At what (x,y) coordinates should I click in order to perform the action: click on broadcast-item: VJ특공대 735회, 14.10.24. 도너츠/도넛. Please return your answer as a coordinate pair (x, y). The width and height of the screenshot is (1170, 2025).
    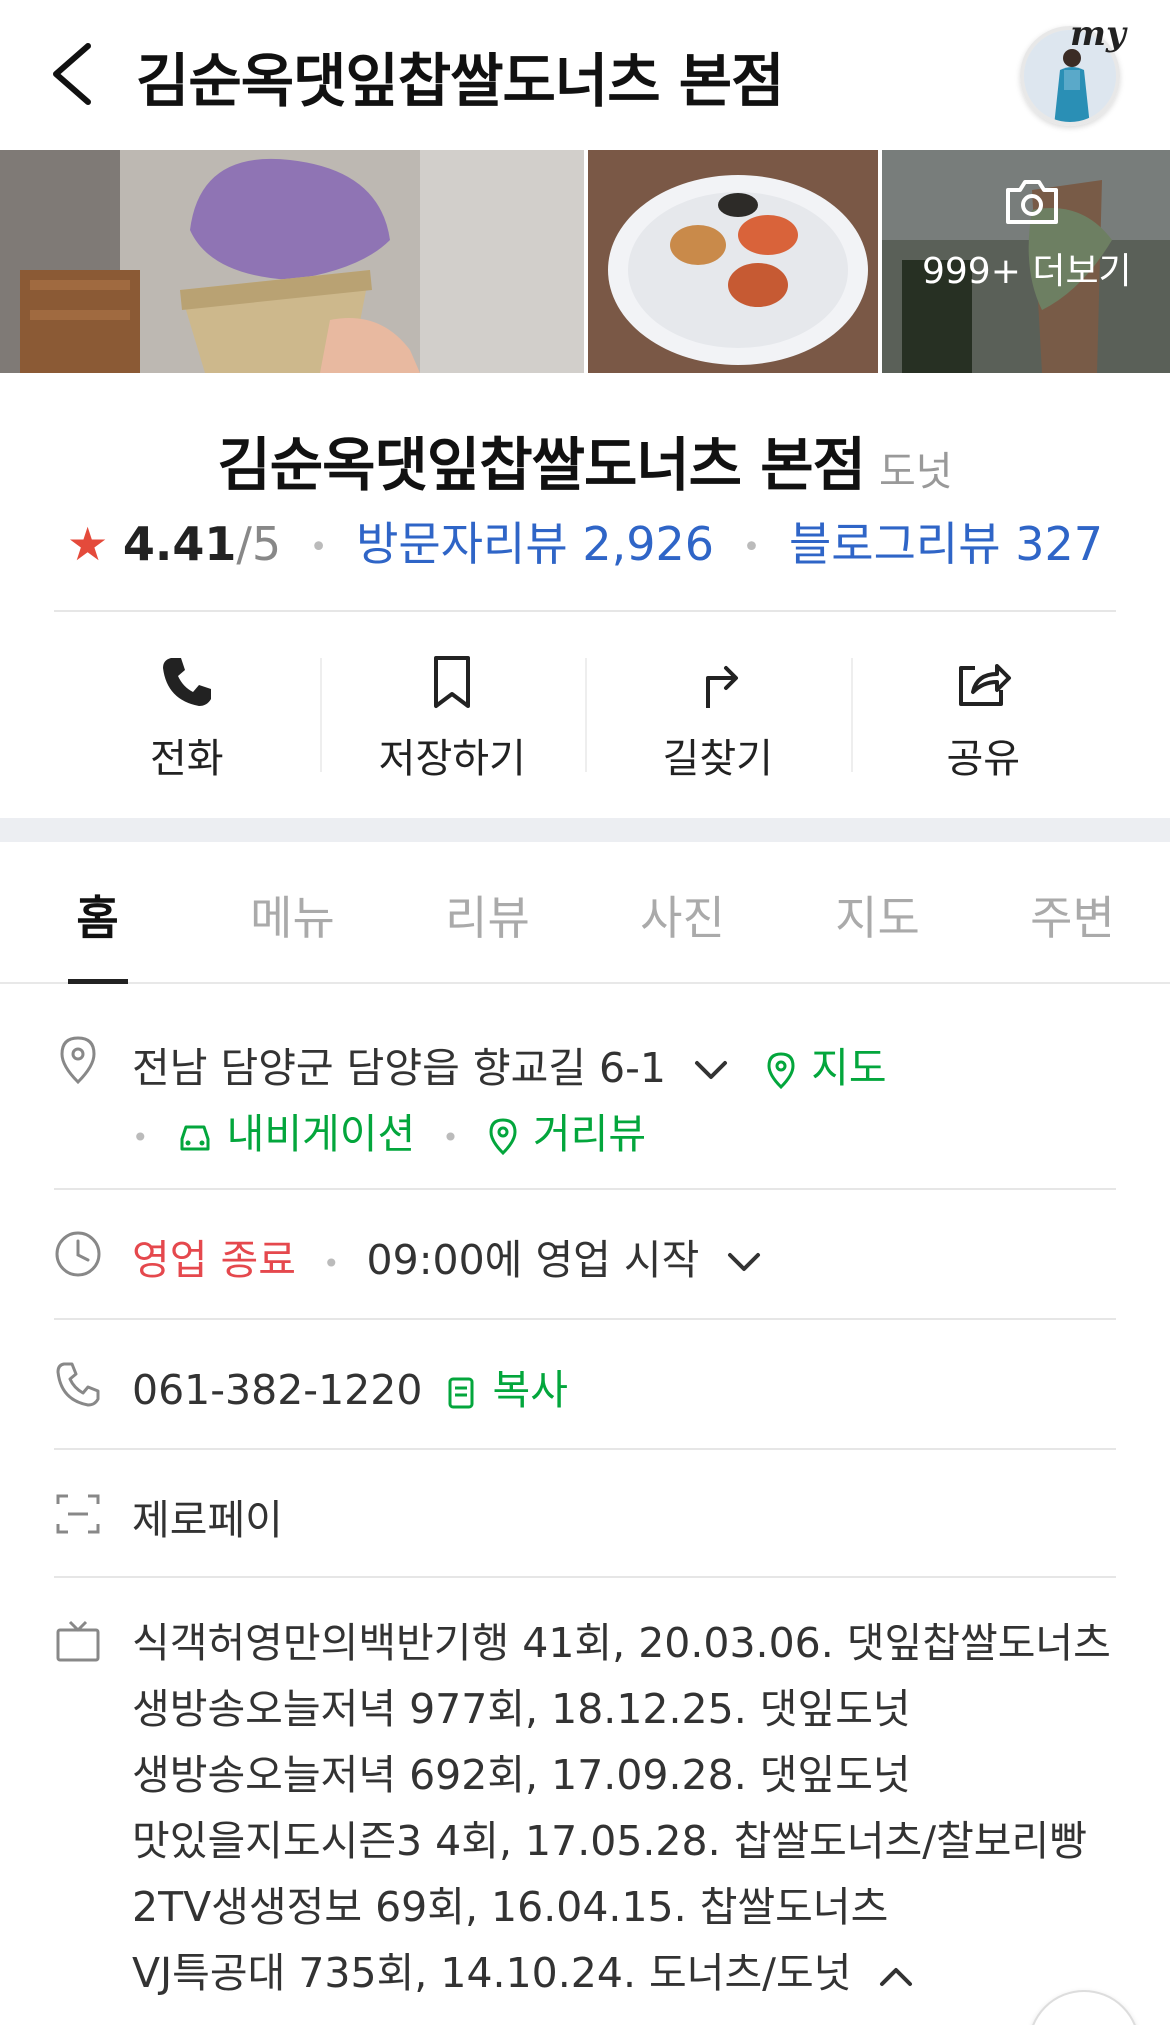
    Looking at the image, I should click on (492, 1973).